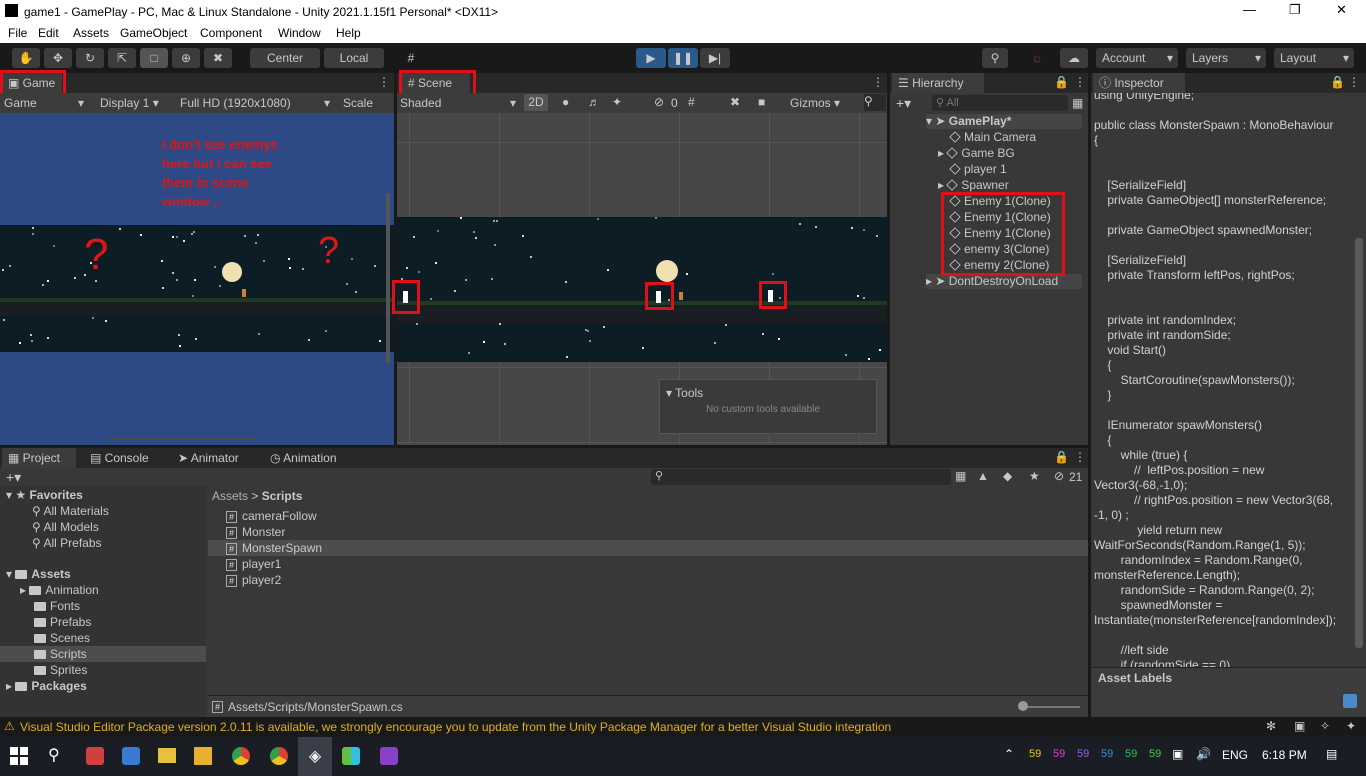  Describe the element at coordinates (1077, 103) in the screenshot. I see `filter-icon: ▦` at that location.